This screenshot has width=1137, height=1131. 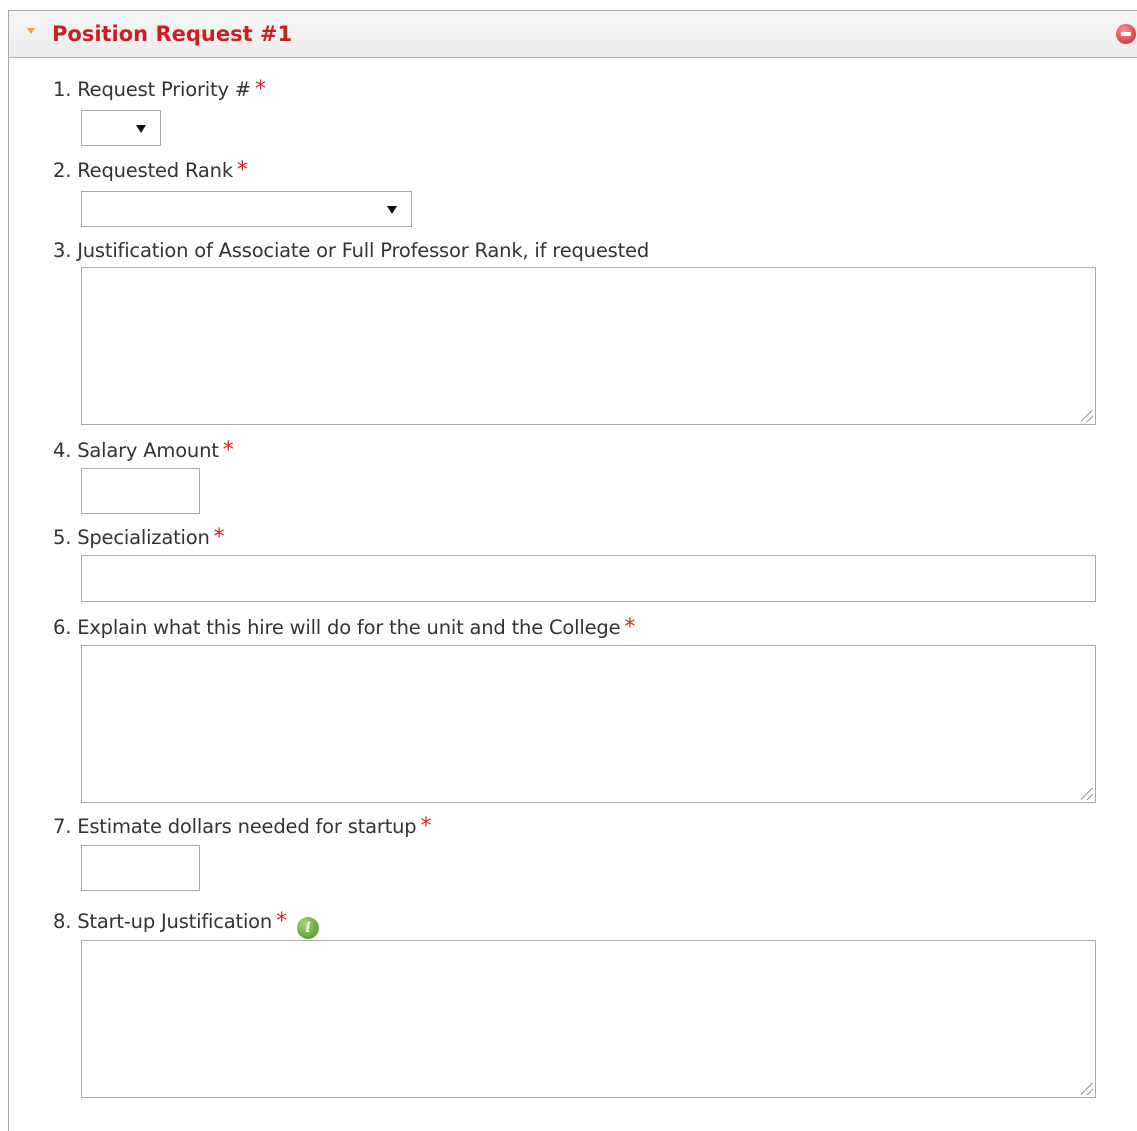 I want to click on collapse-arrow-icon, so click(x=31, y=31).